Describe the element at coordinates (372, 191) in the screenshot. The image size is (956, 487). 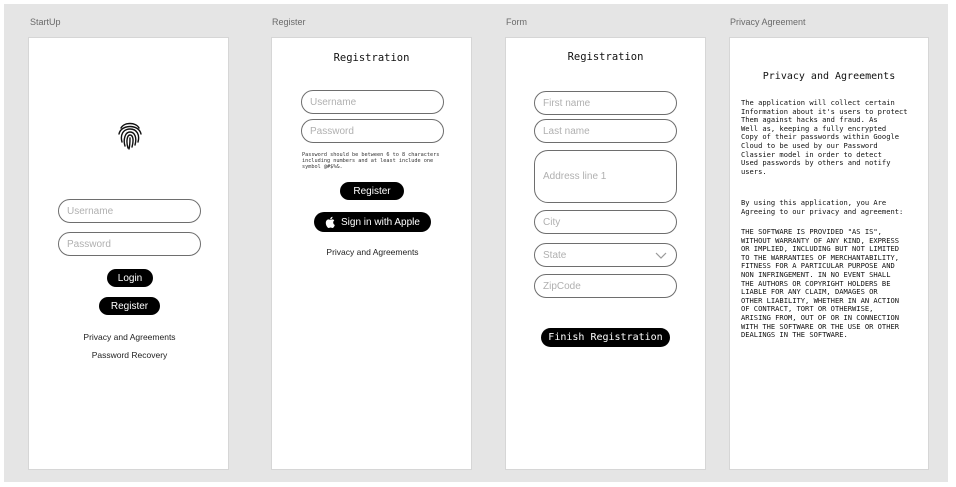
I see `register-submit-button: Register` at that location.